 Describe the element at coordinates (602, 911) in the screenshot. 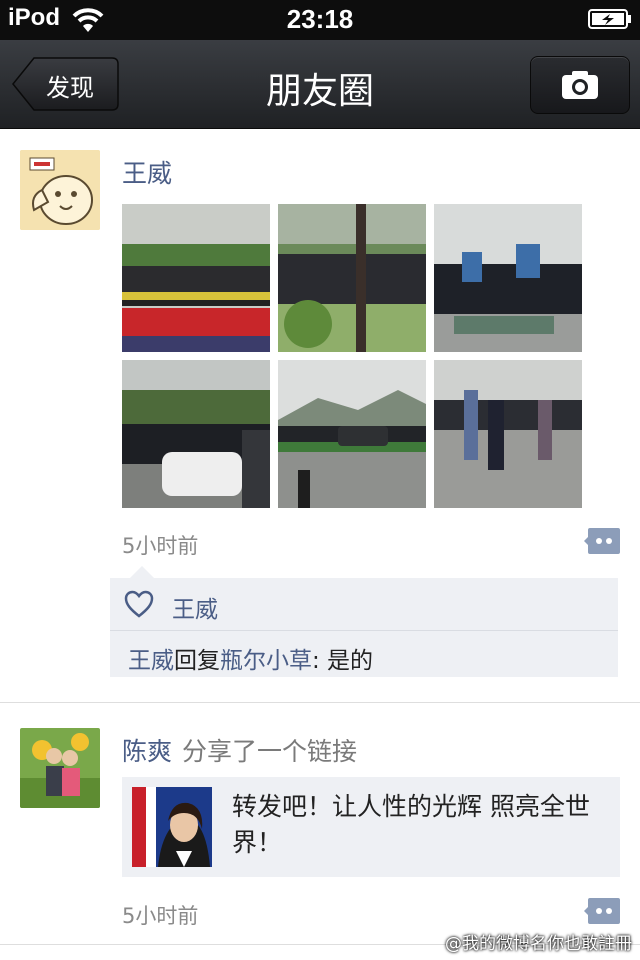

I see `comment-icon` at that location.